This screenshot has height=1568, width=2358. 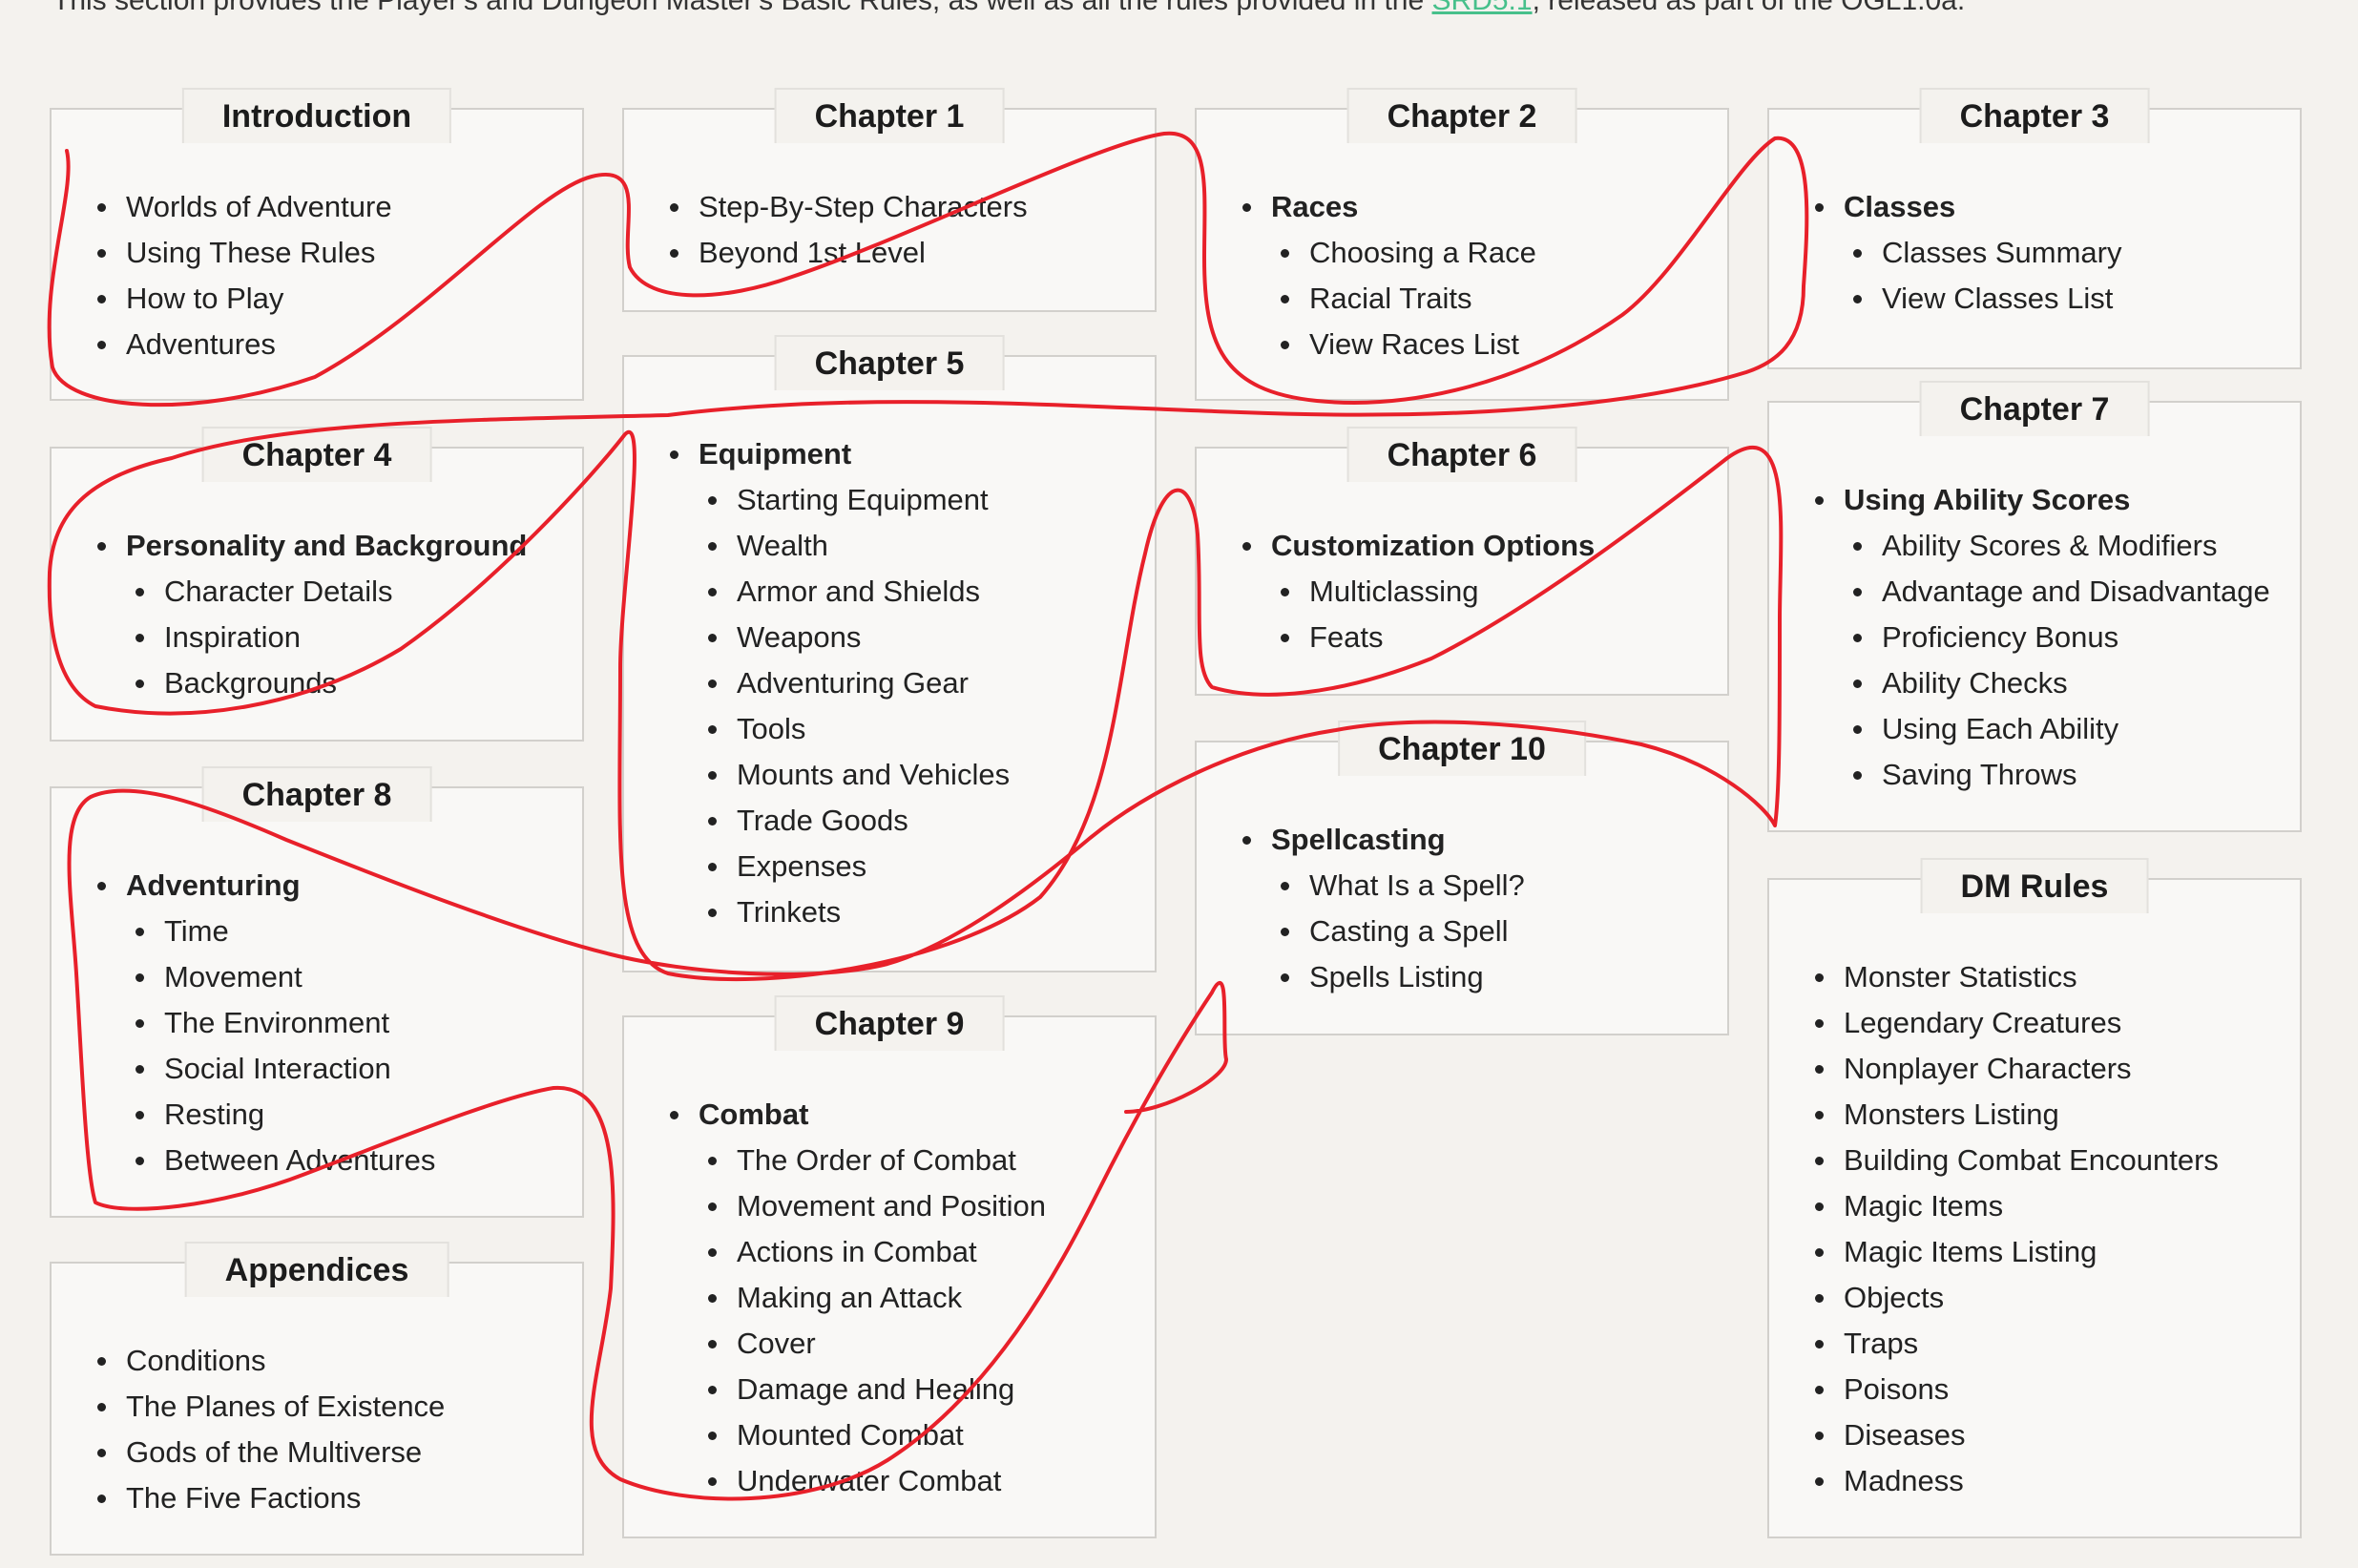 I want to click on list-item: Monsters Listing, so click(x=2013, y=1115).